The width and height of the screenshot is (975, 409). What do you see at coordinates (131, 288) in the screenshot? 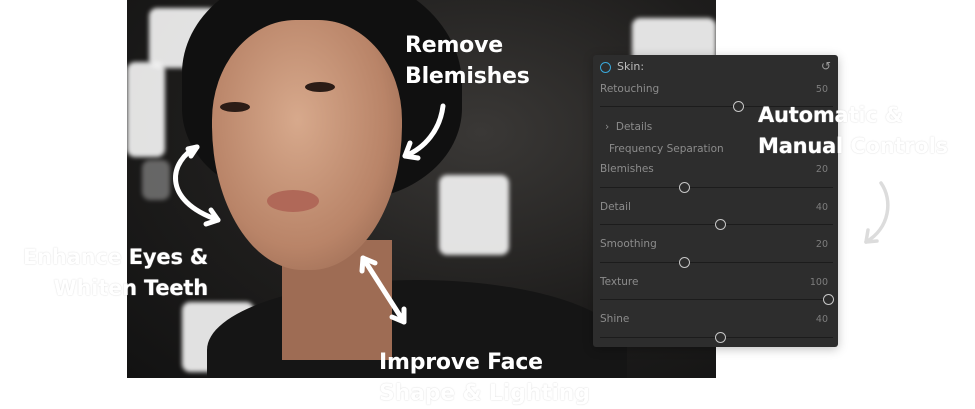
I see `callout-line: Whiten Teeth` at bounding box center [131, 288].